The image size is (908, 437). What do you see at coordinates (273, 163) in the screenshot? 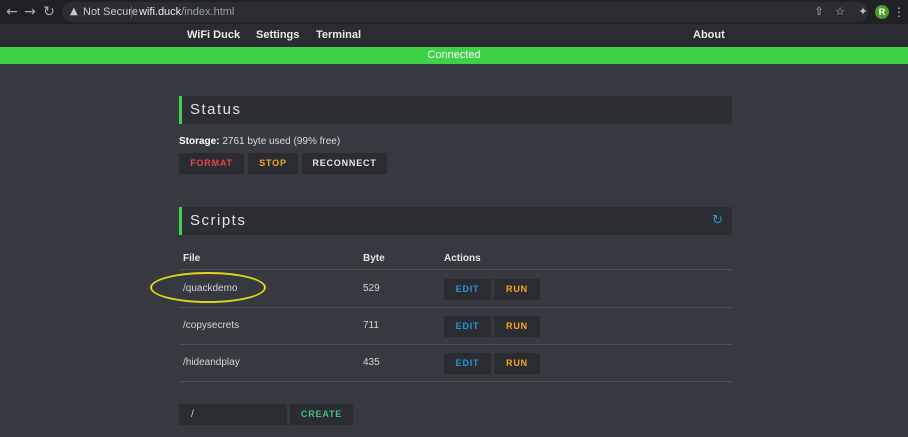
I see `stop-button: stop` at bounding box center [273, 163].